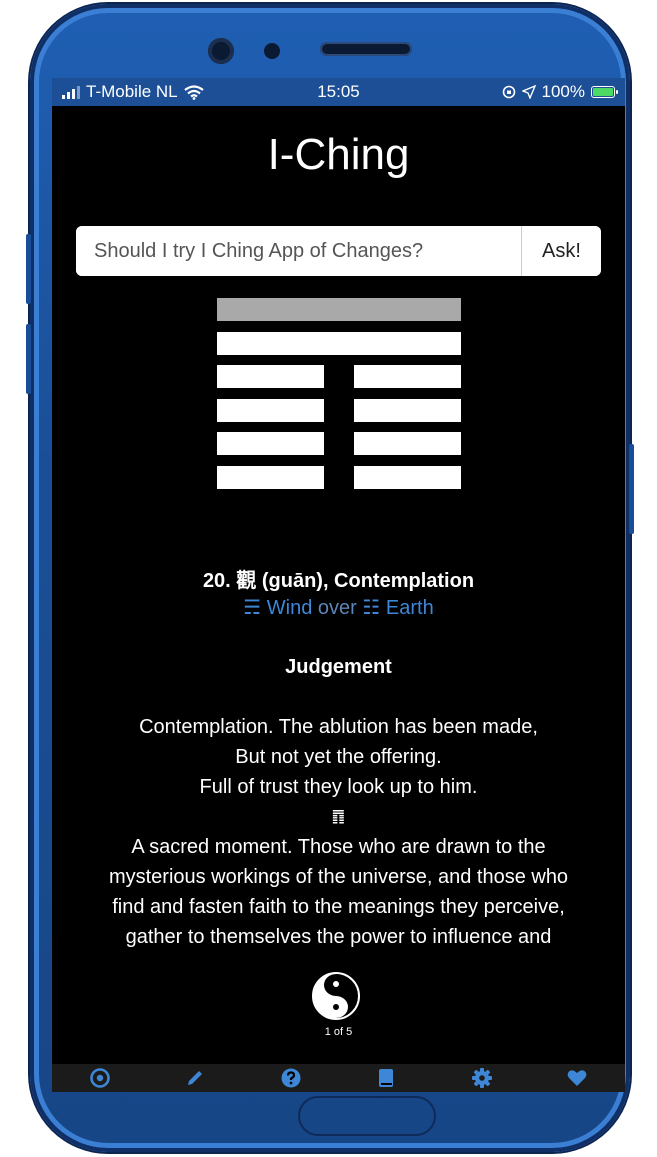 The height and width of the screenshot is (1157, 657). I want to click on tab-library, so click(386, 1078).